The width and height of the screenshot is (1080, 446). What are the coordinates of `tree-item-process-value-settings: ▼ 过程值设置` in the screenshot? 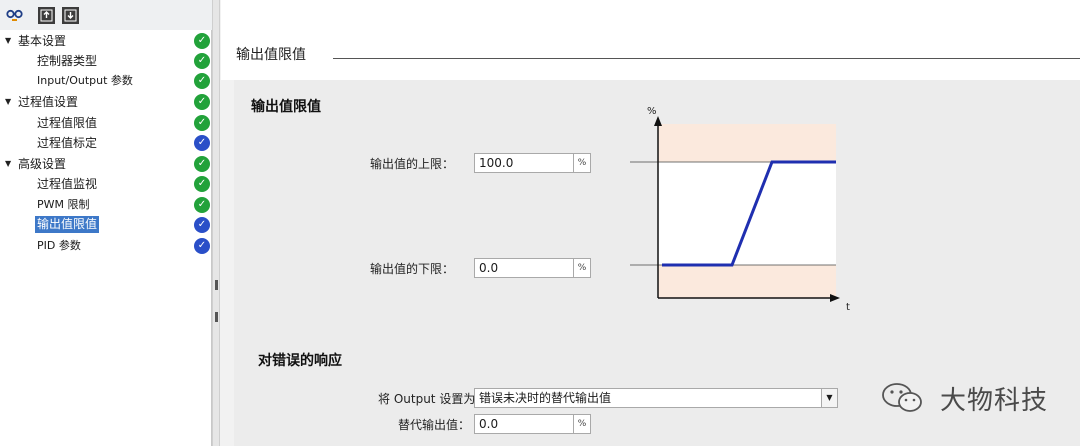 It's located at (96, 102).